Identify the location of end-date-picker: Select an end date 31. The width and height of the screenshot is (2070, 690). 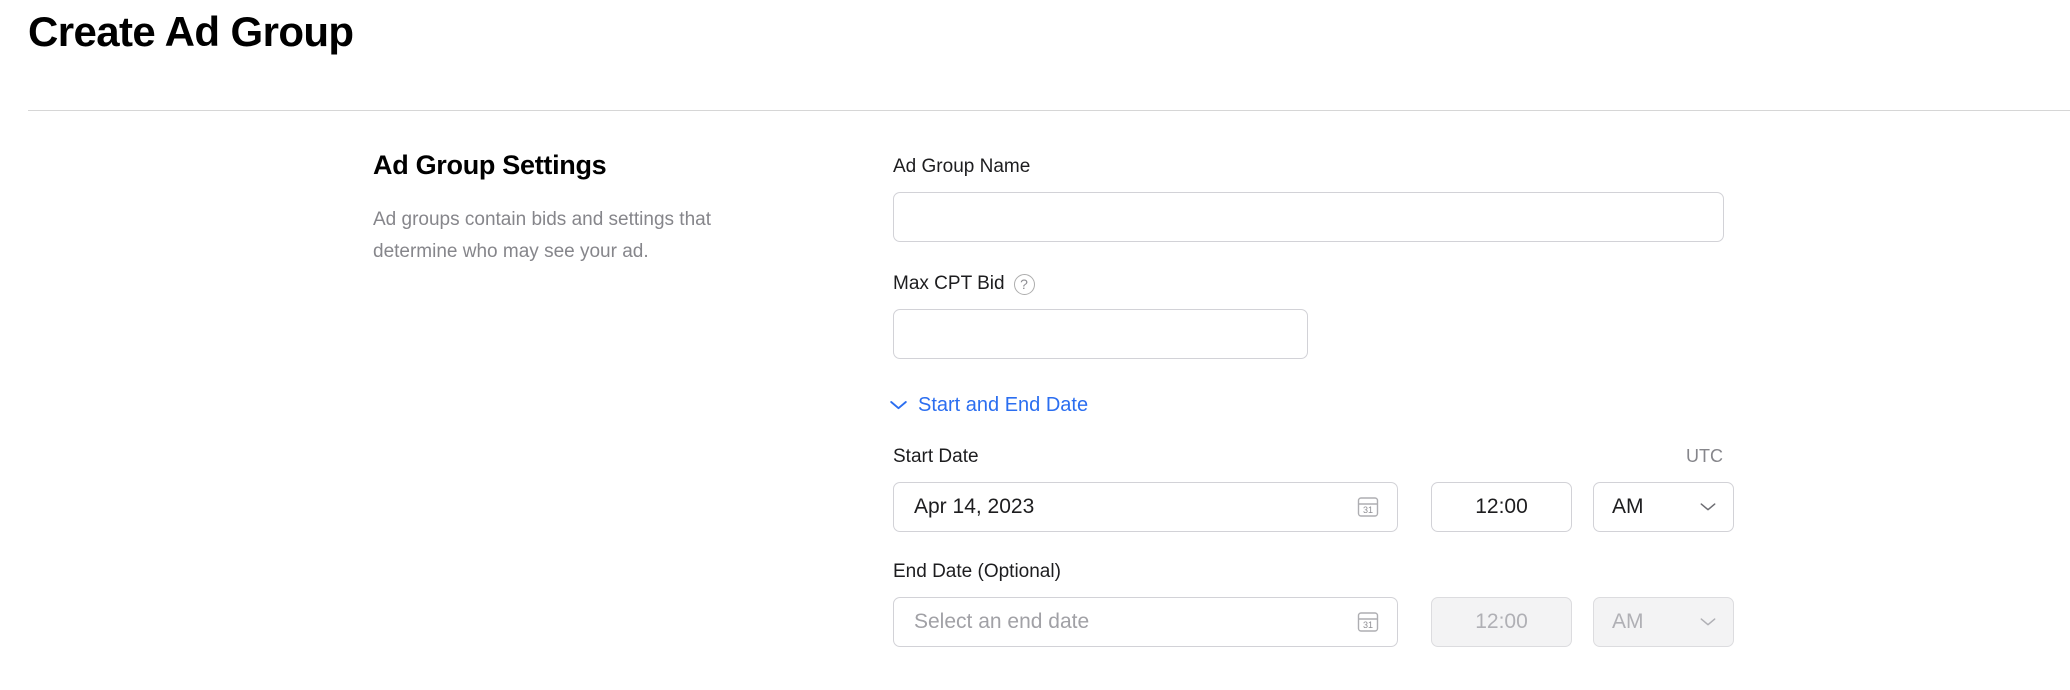
(1145, 622).